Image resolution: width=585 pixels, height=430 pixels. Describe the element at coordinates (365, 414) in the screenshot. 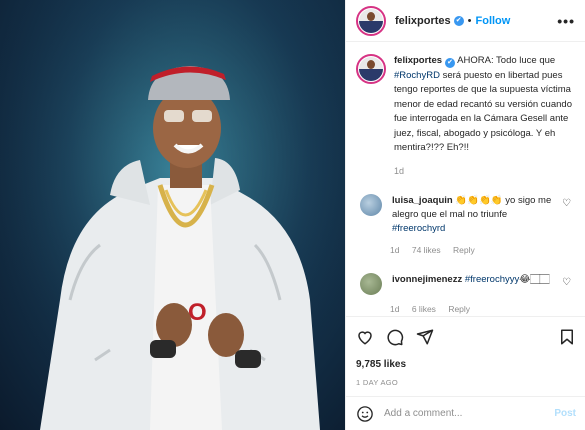

I see `emoji-icon` at that location.